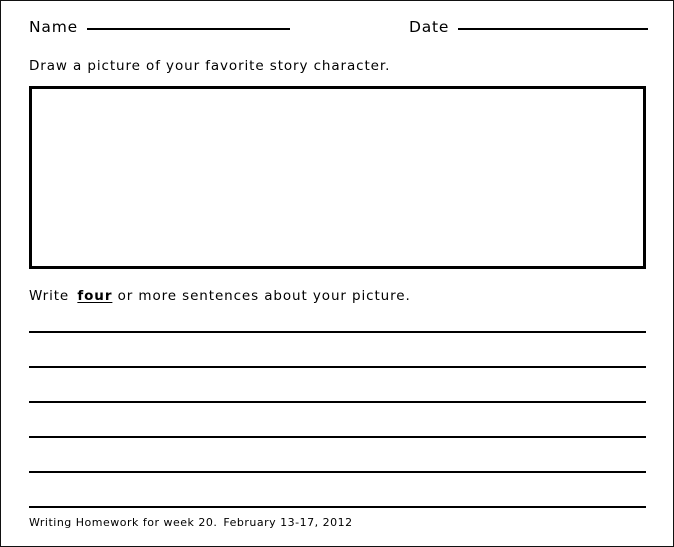  What do you see at coordinates (553, 29) in the screenshot?
I see `date-write-in-rule` at bounding box center [553, 29].